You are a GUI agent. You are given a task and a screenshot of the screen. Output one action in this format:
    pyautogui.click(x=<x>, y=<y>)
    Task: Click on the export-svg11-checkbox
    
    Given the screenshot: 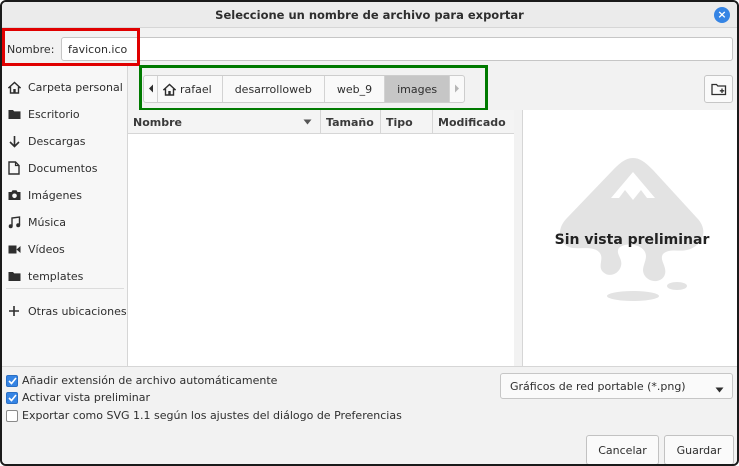 What is the action you would take?
    pyautogui.click(x=12, y=415)
    